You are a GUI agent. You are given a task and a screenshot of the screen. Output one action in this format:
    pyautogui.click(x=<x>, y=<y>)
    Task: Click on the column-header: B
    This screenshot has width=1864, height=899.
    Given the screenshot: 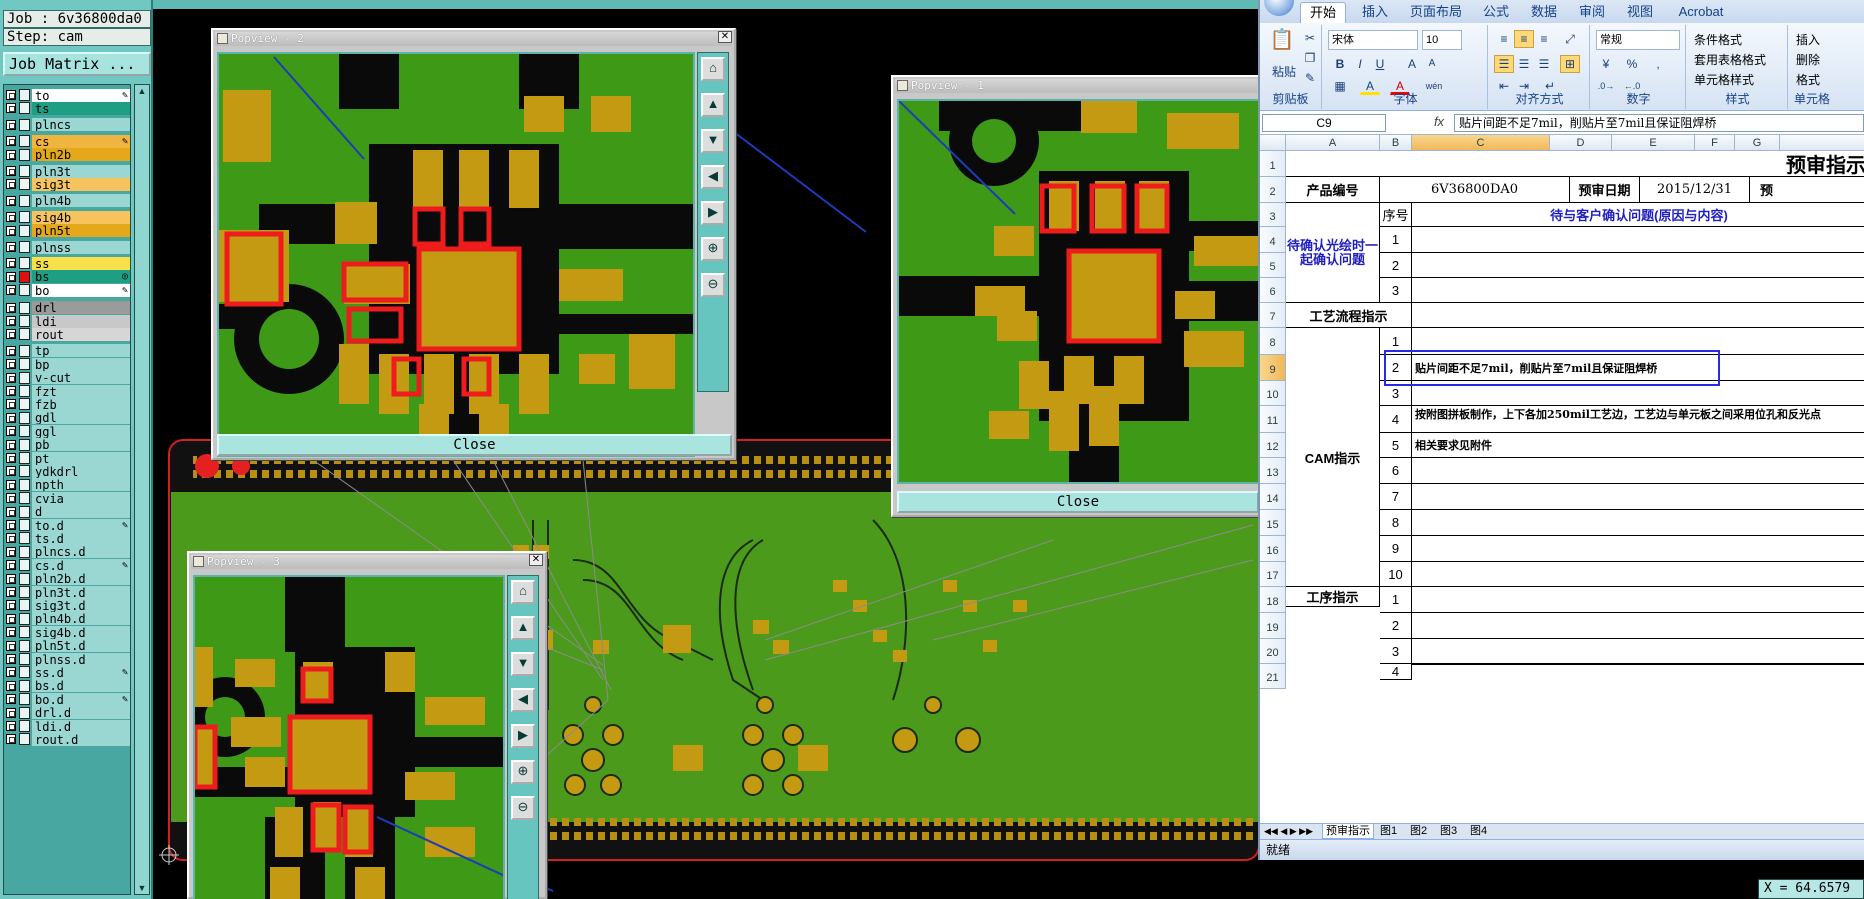 What is the action you would take?
    pyautogui.click(x=1396, y=143)
    